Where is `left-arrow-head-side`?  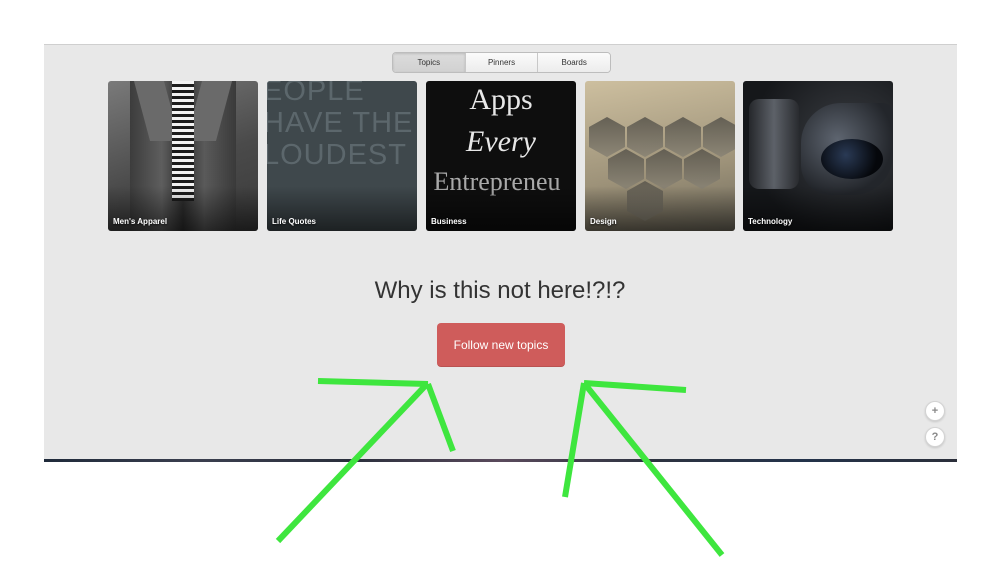 left-arrow-head-side is located at coordinates (440, 417).